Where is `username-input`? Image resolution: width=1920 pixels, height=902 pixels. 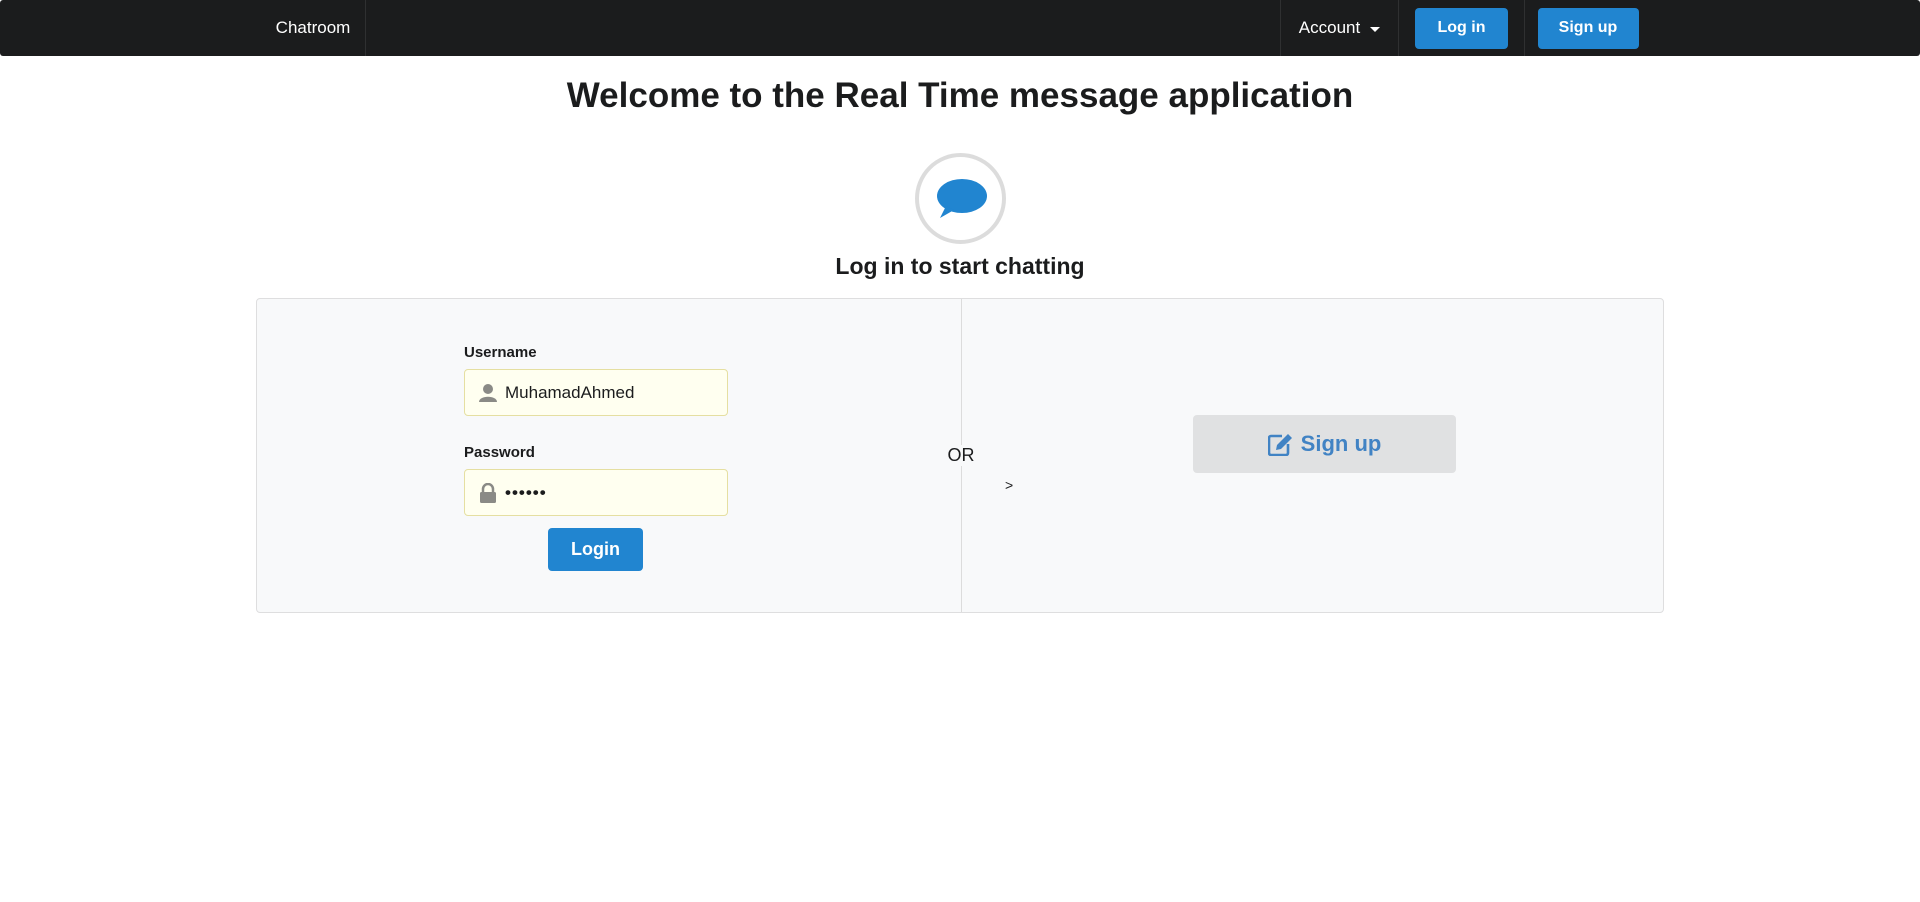 username-input is located at coordinates (614, 392).